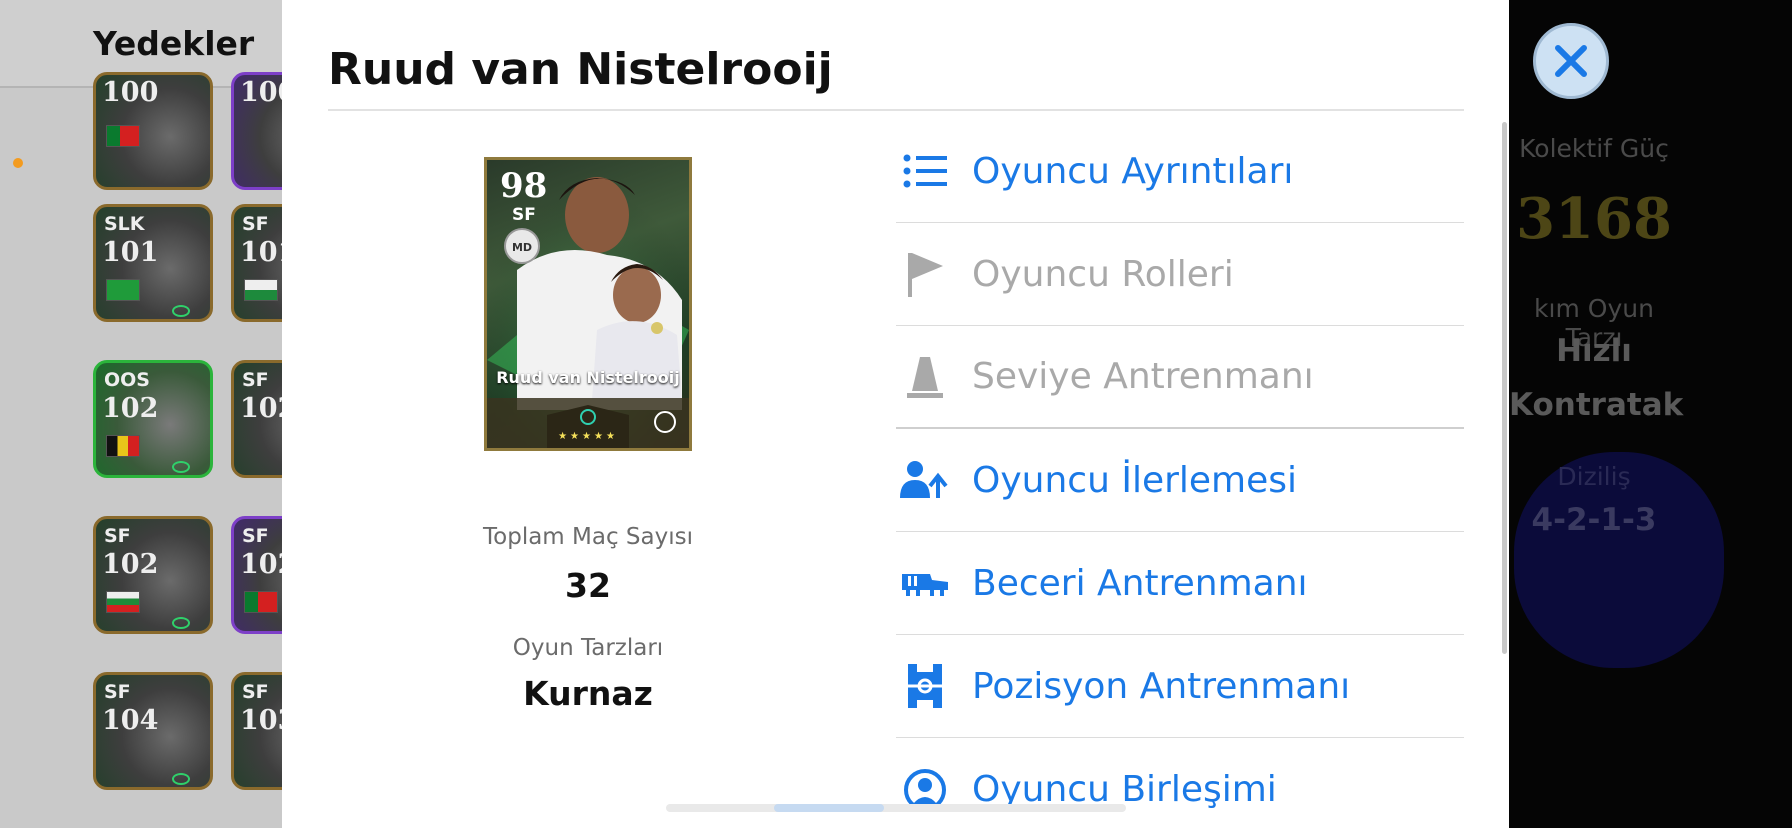 The image size is (1792, 828). What do you see at coordinates (829, 808) in the screenshot?
I see `horizontal-scroll-thumb` at bounding box center [829, 808].